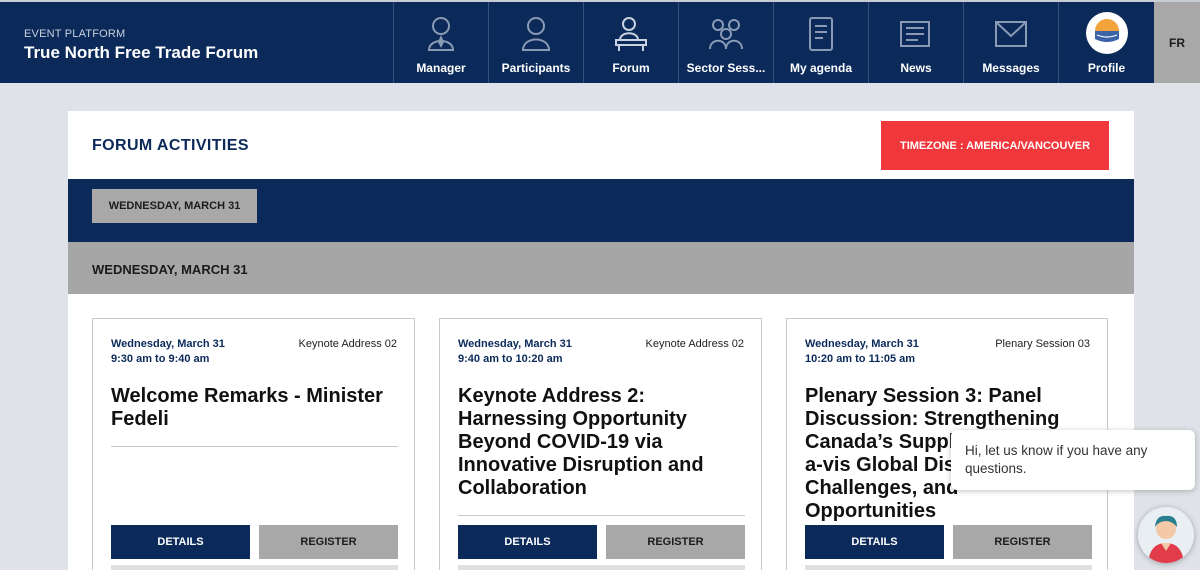 Image resolution: width=1200 pixels, height=570 pixels. What do you see at coordinates (1011, 68) in the screenshot?
I see `nav-messages-label: Messages` at bounding box center [1011, 68].